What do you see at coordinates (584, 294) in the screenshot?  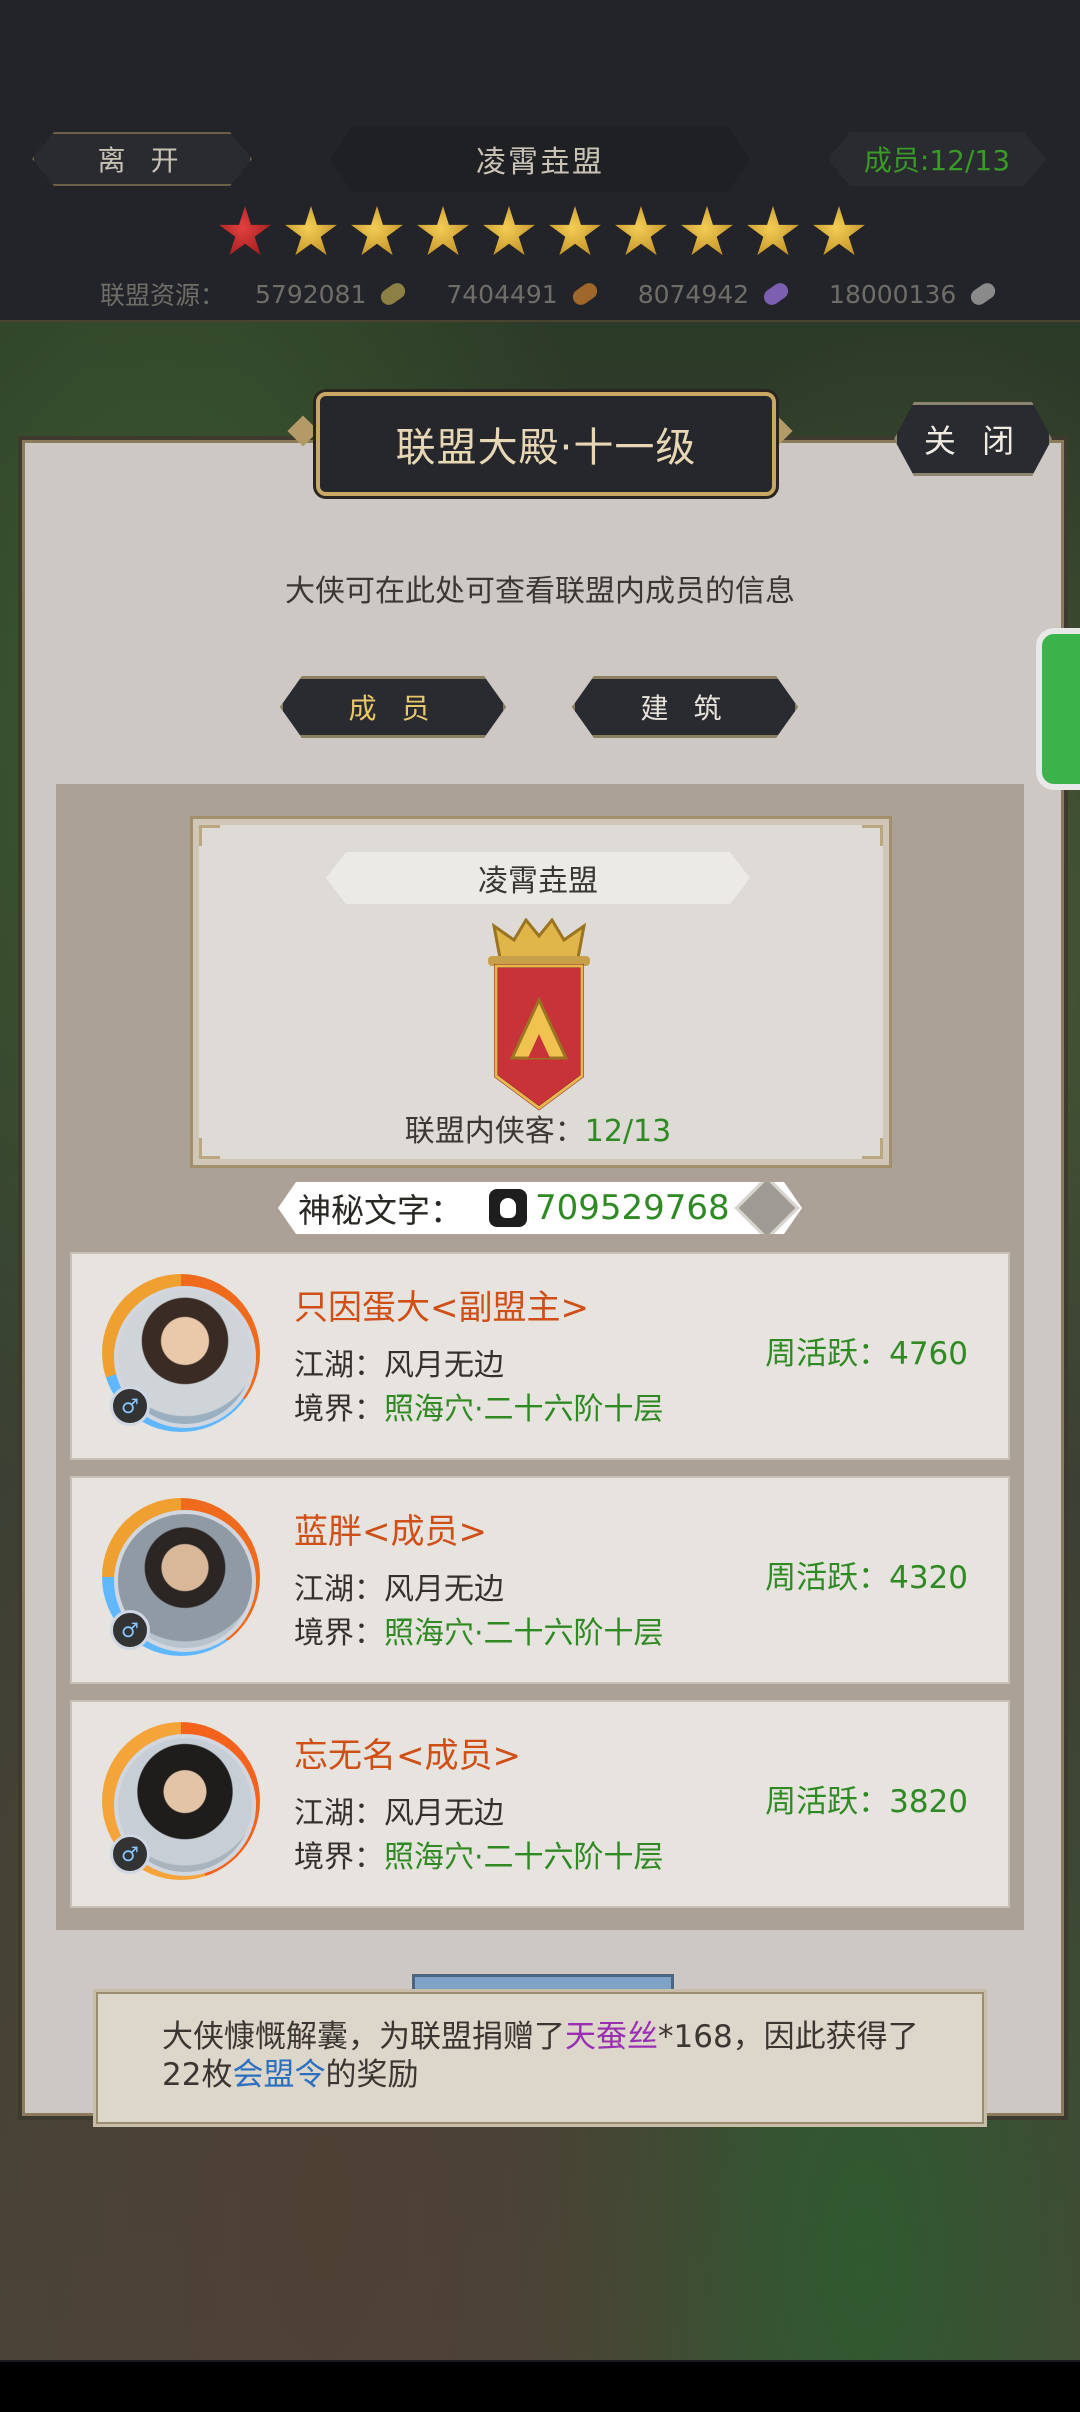 I see `leather-resource-icon` at bounding box center [584, 294].